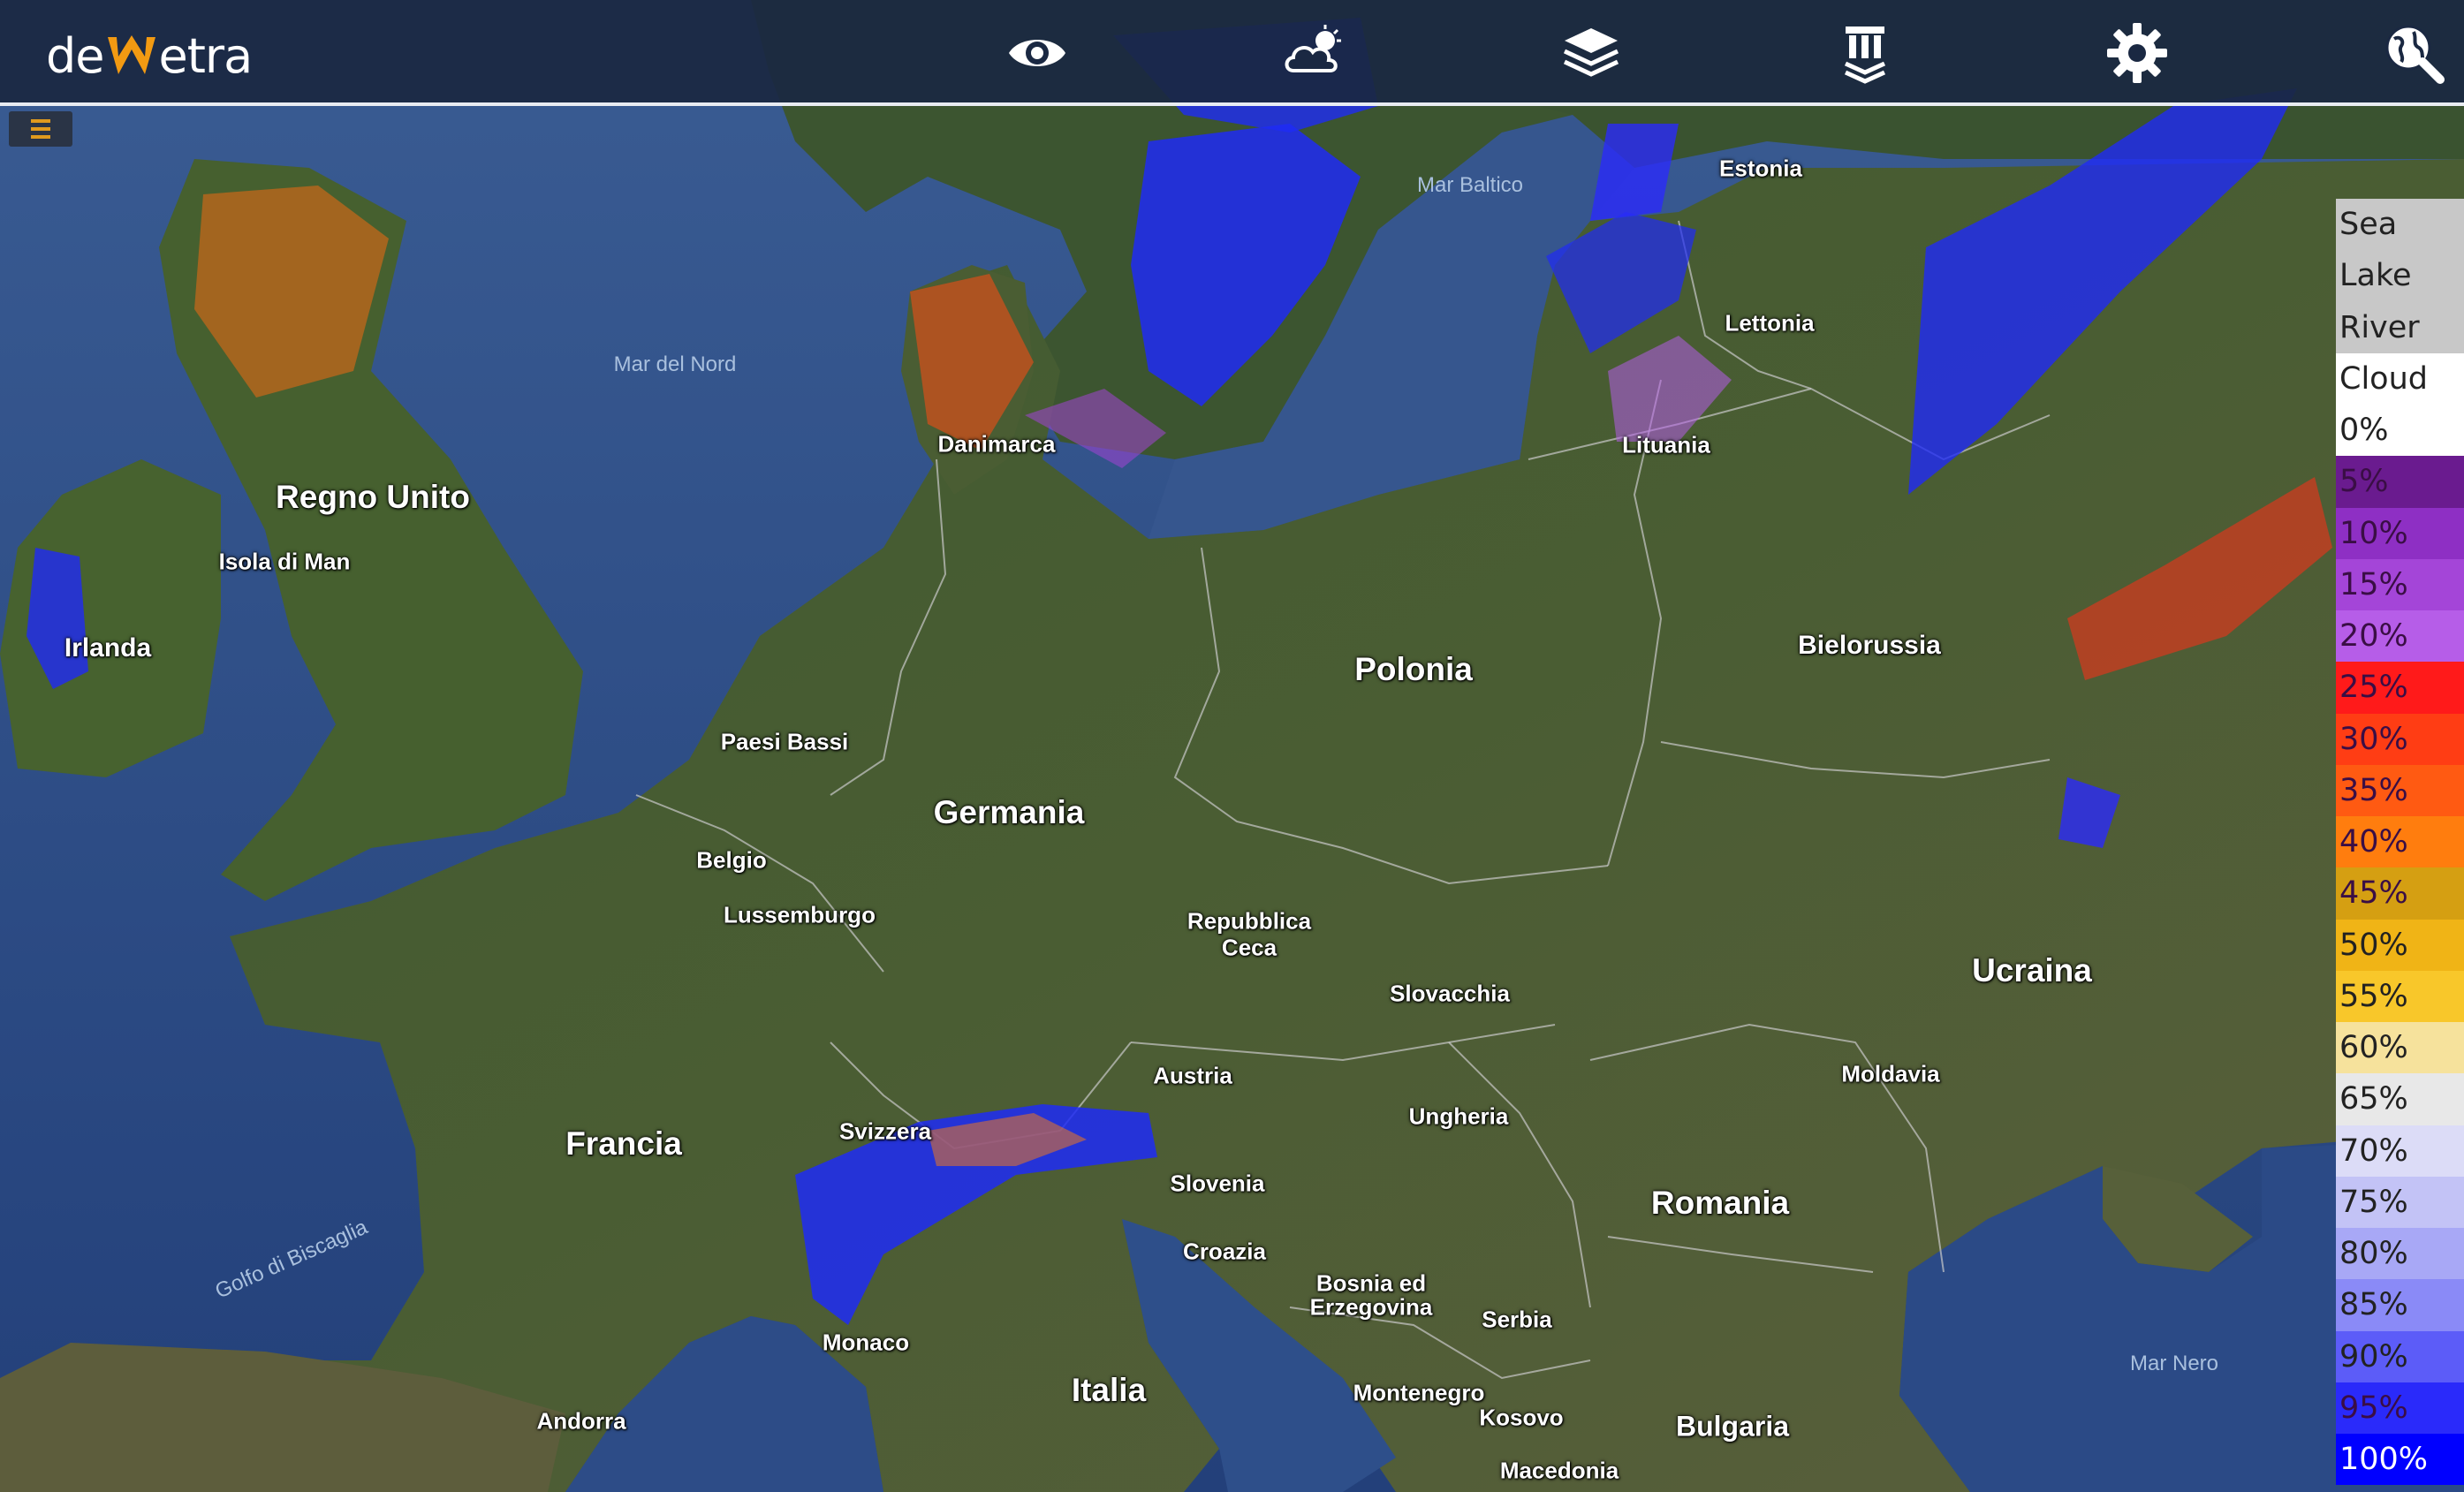 The image size is (2464, 1492). I want to click on hamburger-icon, so click(40, 121).